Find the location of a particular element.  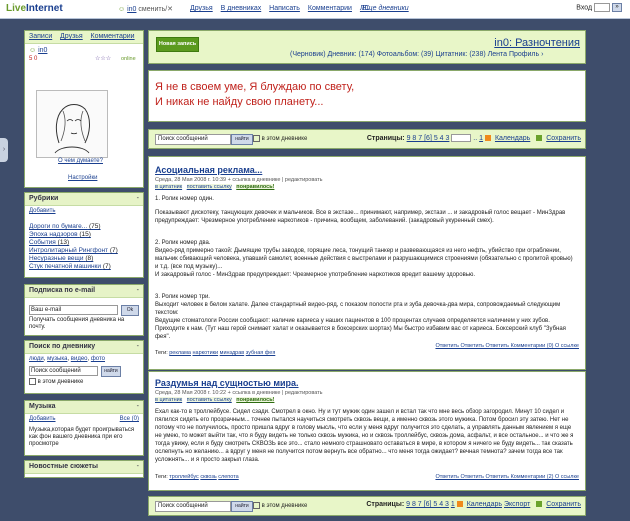

profile-link-posts: Записи is located at coordinates (40, 36).